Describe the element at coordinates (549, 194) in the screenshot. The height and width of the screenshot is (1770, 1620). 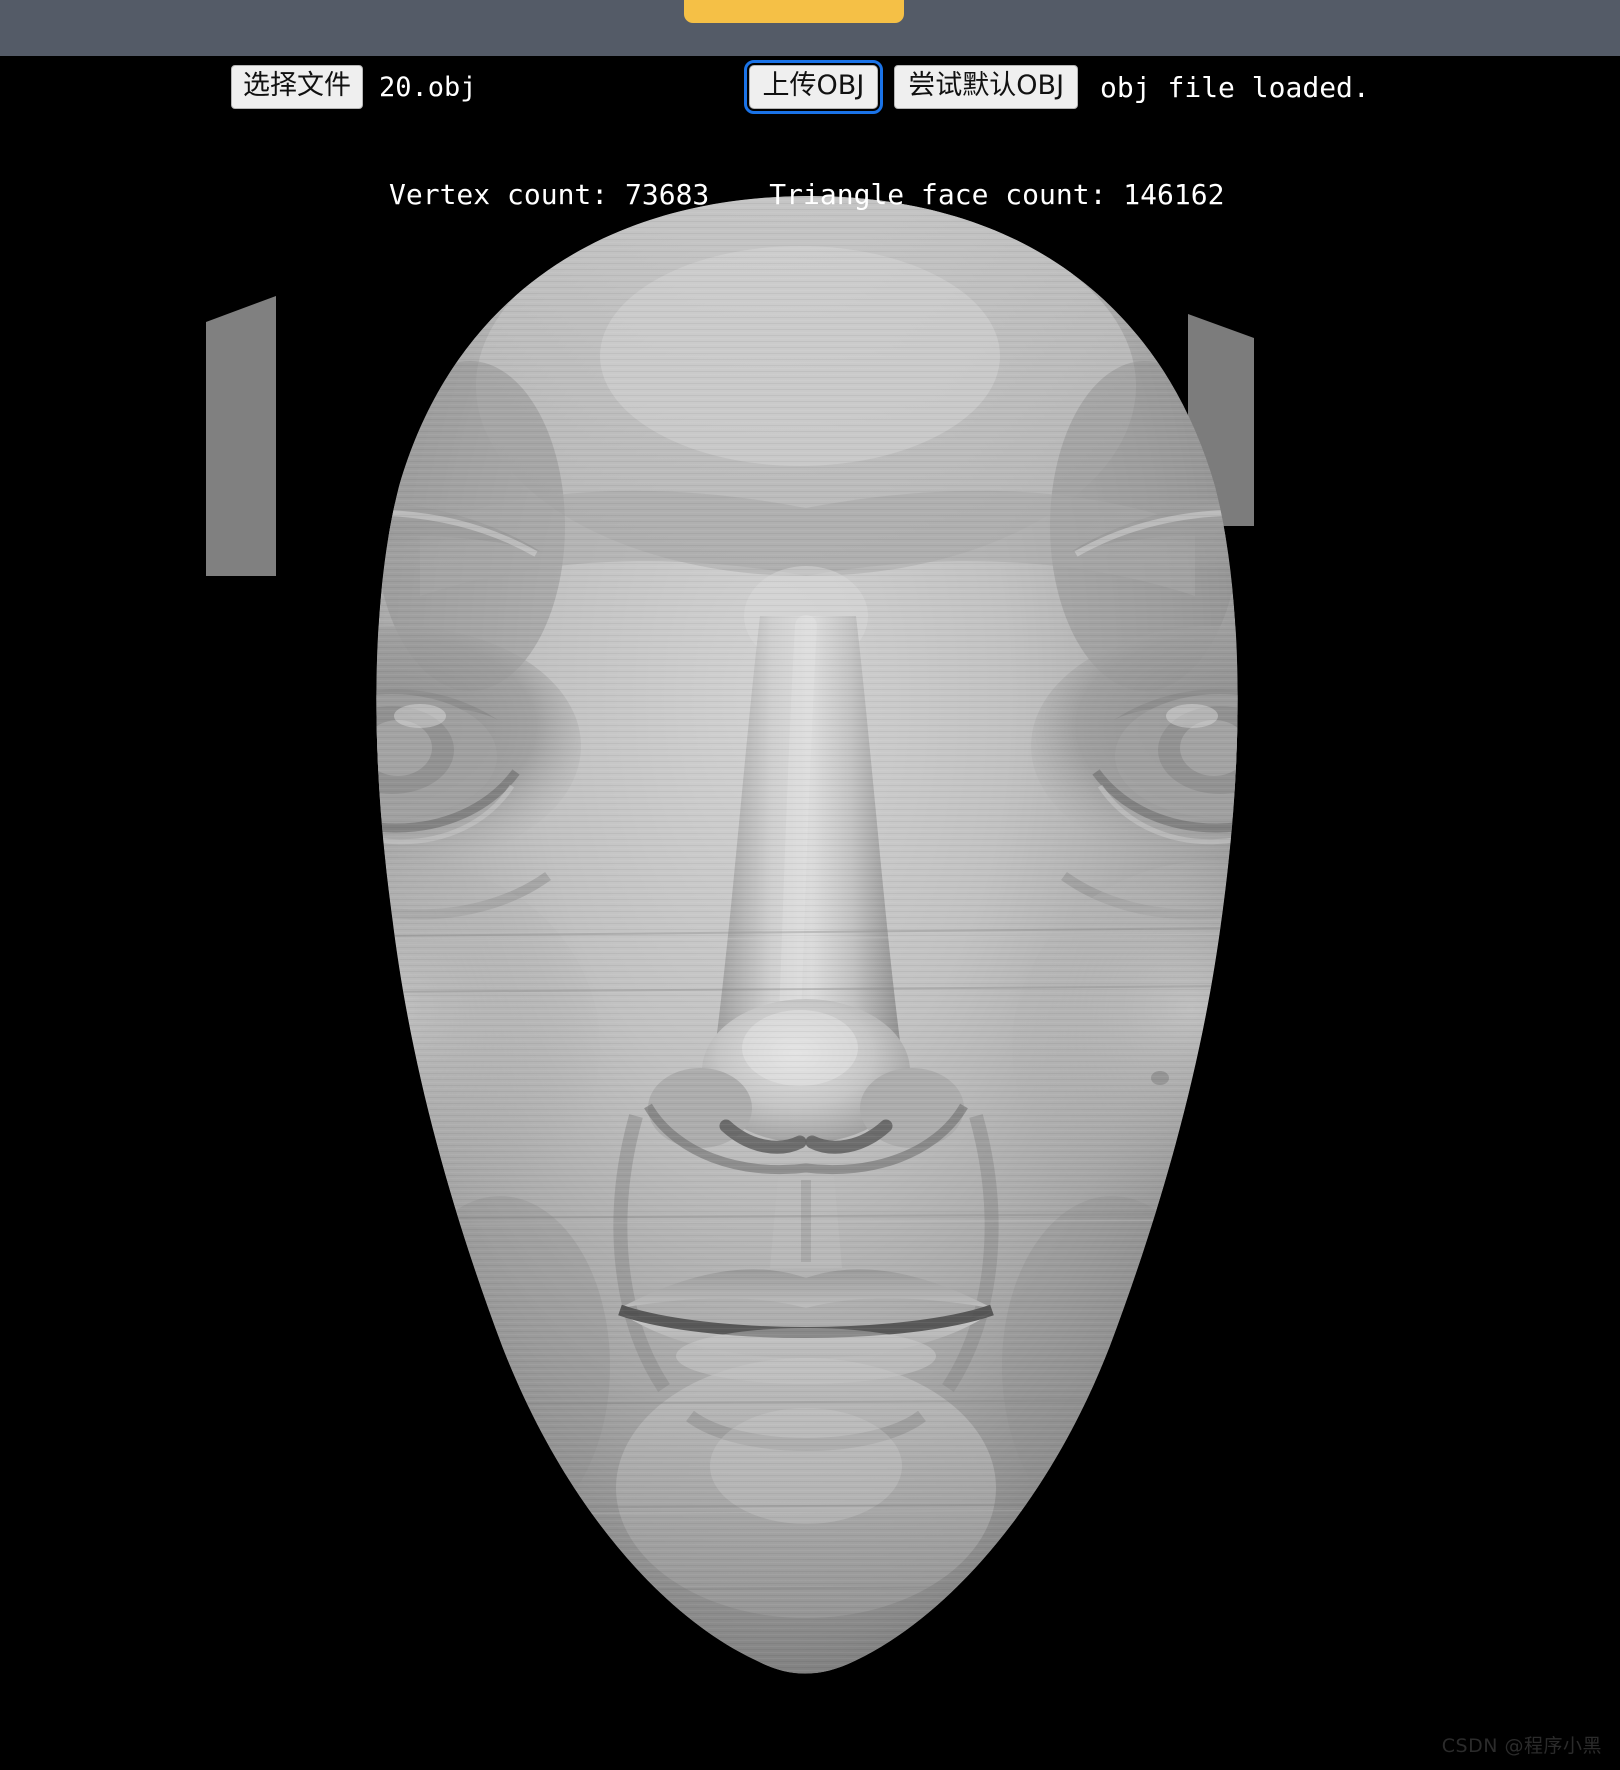
I see `vertex-count-label: Vertex count: 73683` at that location.